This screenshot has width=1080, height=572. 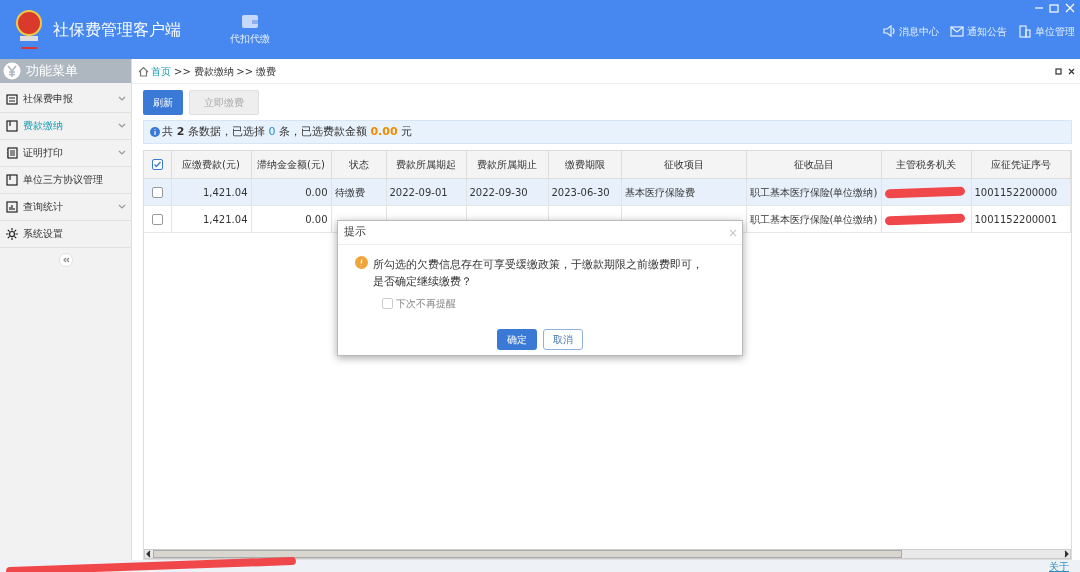 What do you see at coordinates (517, 339) in the screenshot?
I see `confirm-button: 确定` at bounding box center [517, 339].